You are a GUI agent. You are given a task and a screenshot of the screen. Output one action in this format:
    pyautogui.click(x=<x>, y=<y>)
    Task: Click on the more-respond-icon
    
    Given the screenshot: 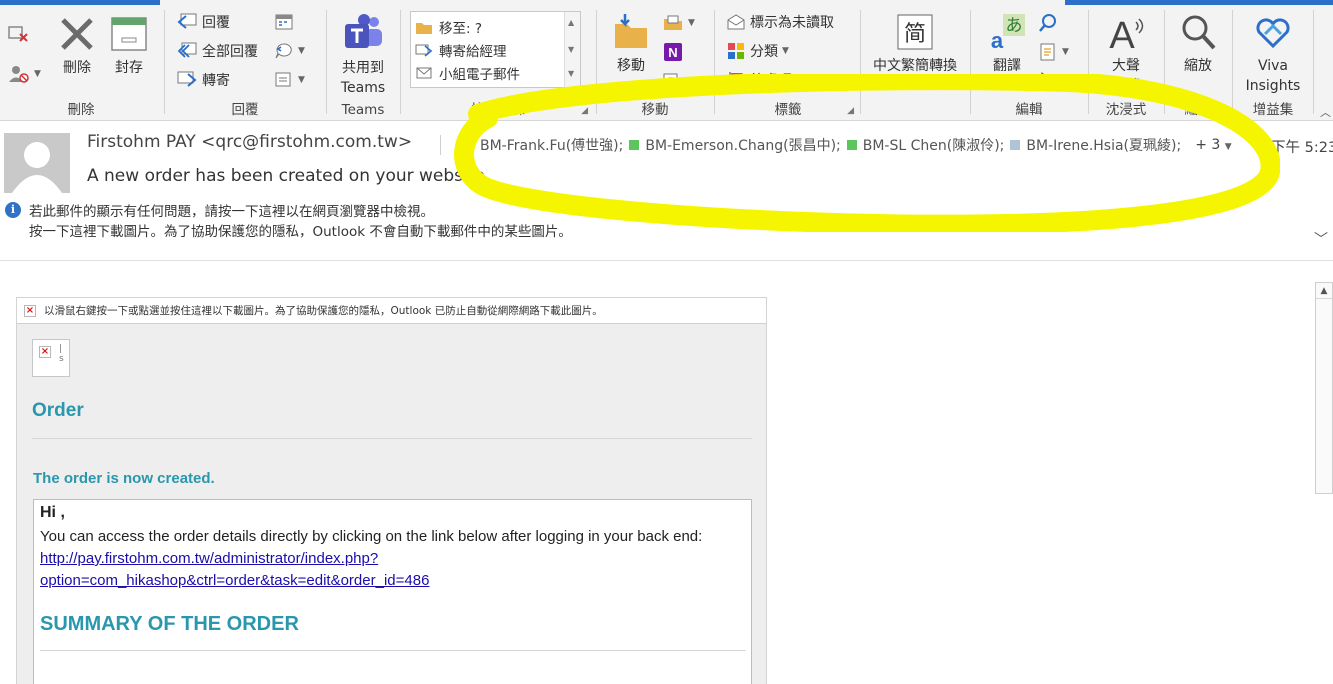 What is the action you would take?
    pyautogui.click(x=283, y=79)
    